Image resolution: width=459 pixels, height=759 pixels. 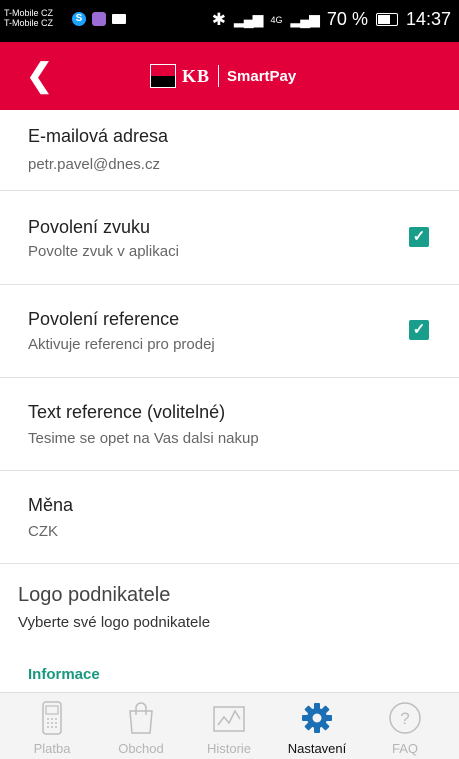 I want to click on question-icon: ?, so click(x=405, y=718).